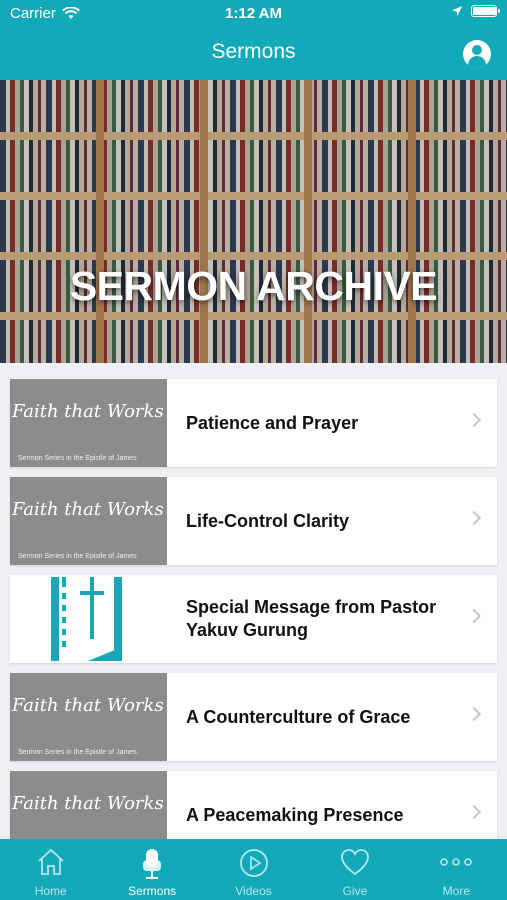  Describe the element at coordinates (298, 716) in the screenshot. I see `sermon-title: A Counterculture of Grace` at that location.